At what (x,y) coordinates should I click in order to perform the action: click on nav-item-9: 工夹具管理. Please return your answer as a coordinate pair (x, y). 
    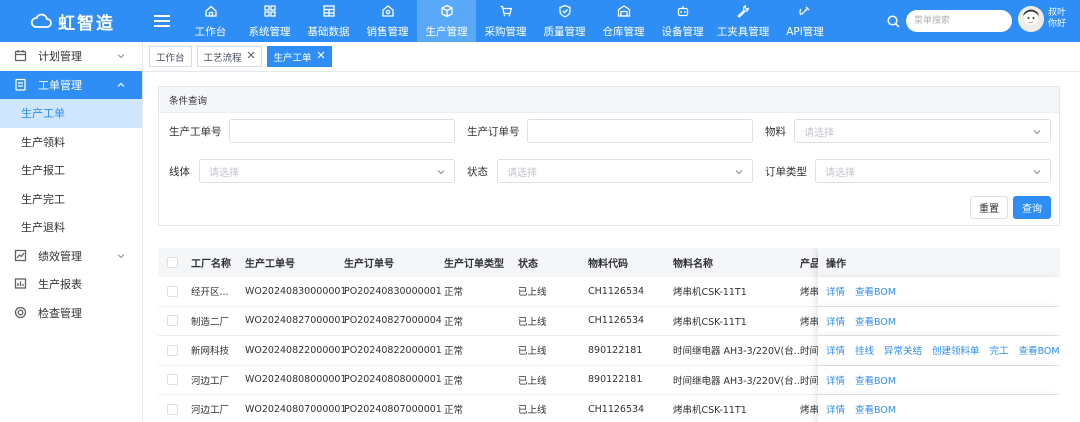
    Looking at the image, I should click on (743, 21).